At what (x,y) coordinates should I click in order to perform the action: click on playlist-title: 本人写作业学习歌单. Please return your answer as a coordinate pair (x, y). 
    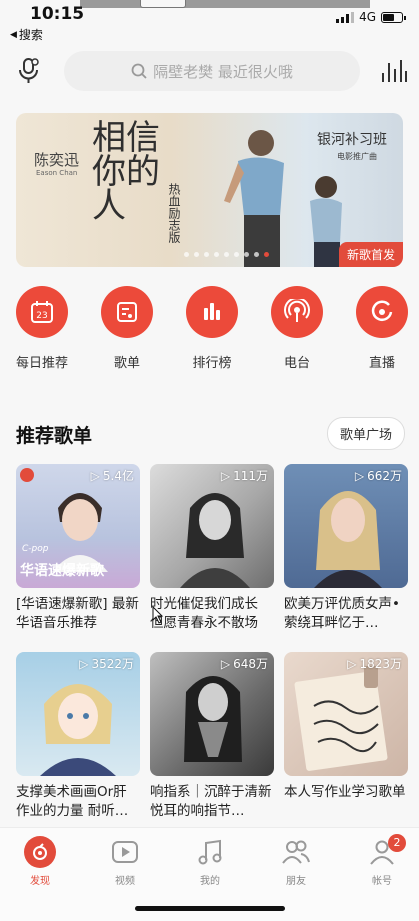
    Looking at the image, I should click on (345, 792).